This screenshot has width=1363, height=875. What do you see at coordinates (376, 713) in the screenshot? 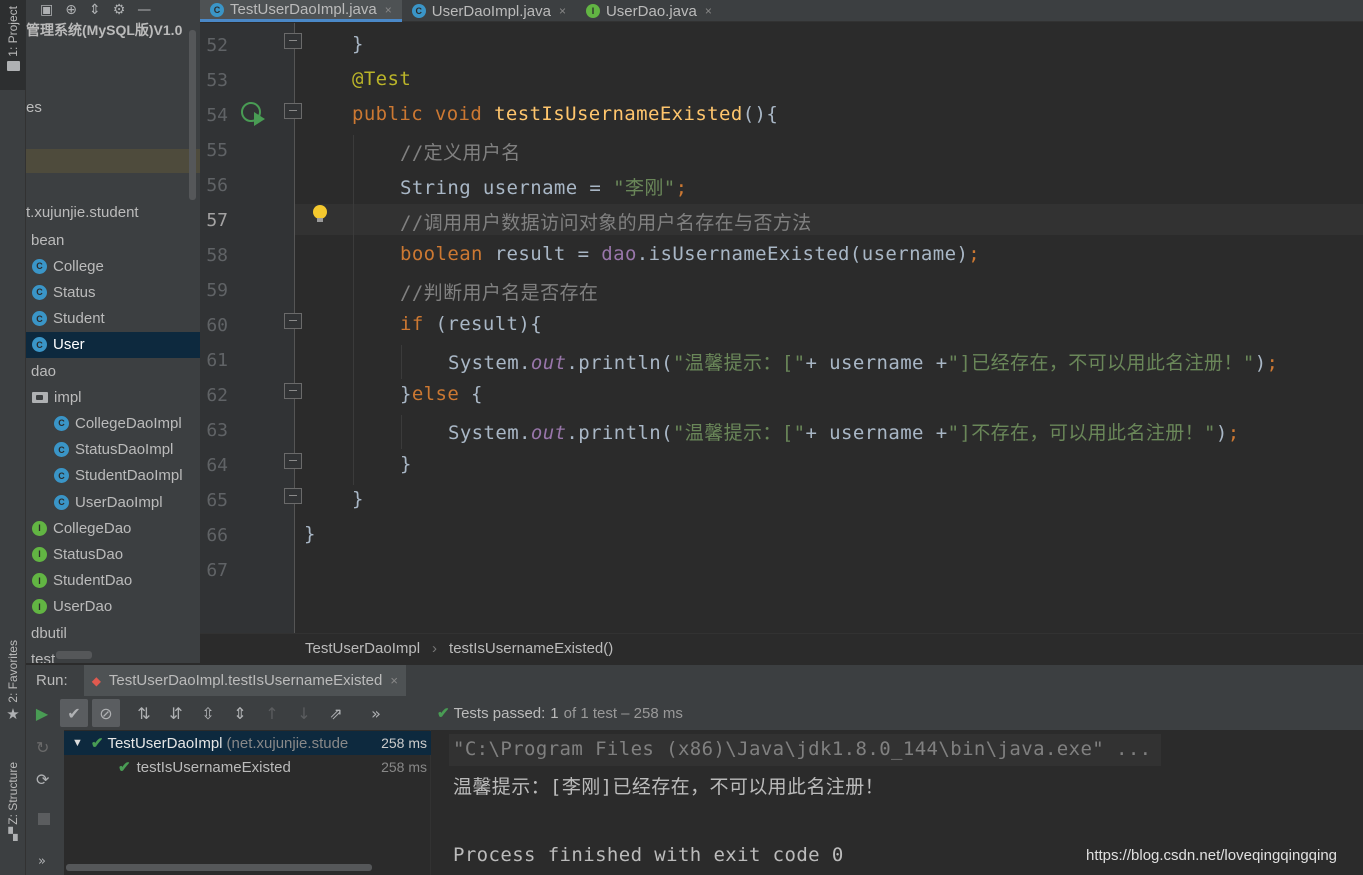
I see `more-button: »` at bounding box center [376, 713].